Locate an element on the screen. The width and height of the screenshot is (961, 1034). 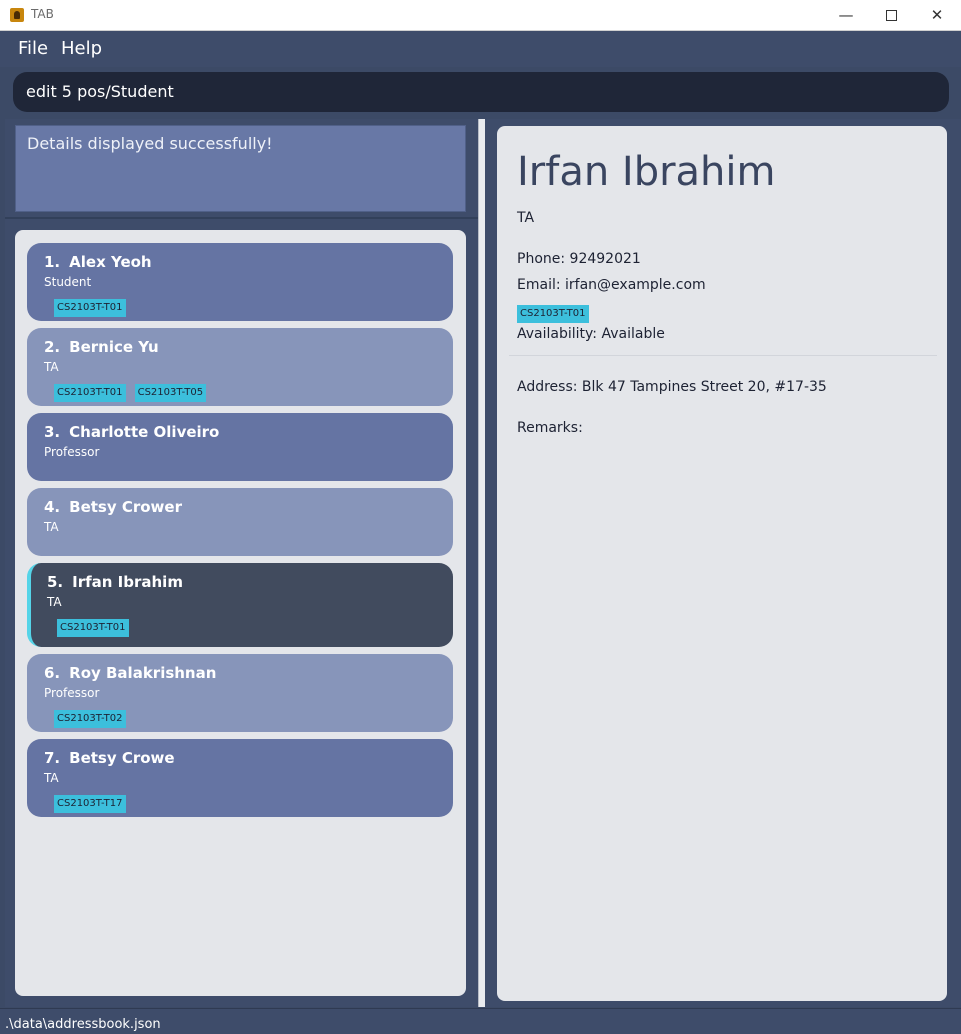
minimize-icon: — is located at coordinates (846, 15).